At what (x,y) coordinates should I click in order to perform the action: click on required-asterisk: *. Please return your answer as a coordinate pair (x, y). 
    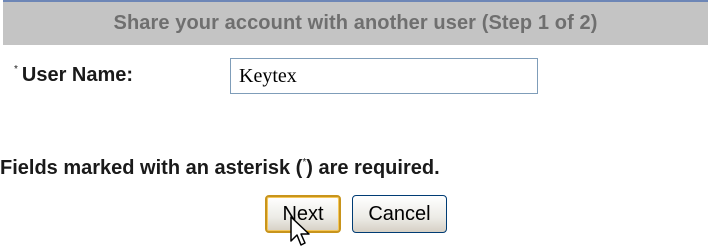
    Looking at the image, I should click on (16, 69).